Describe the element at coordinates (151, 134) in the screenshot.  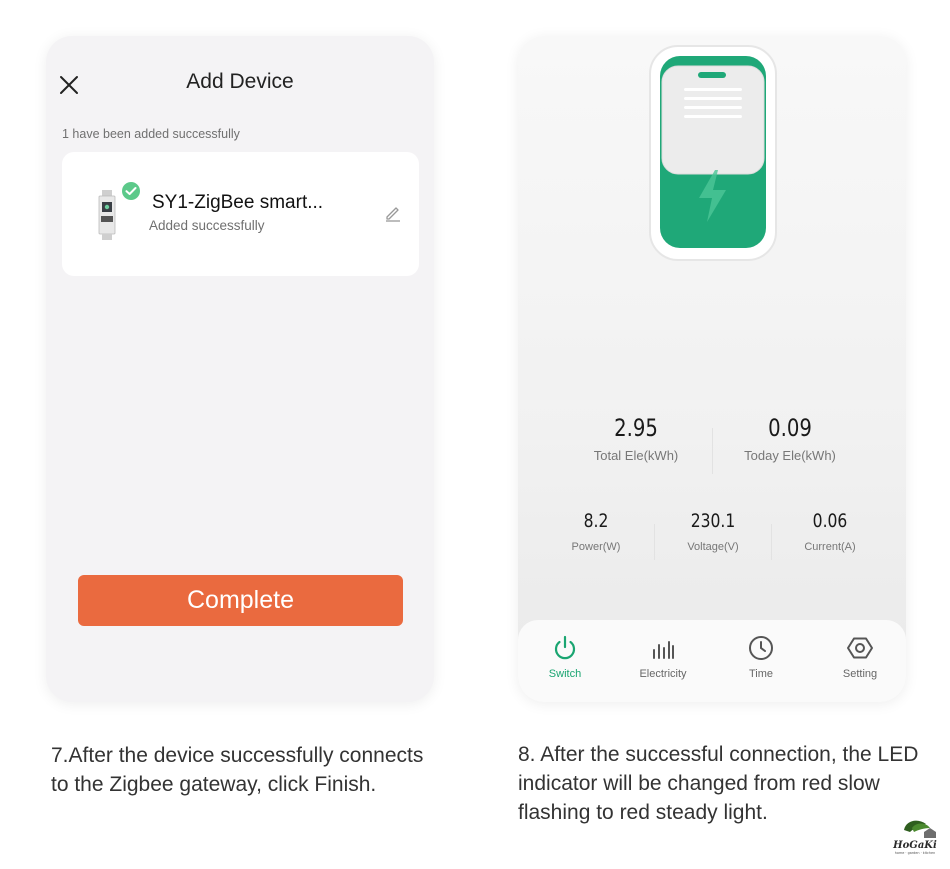
I see `added-count-message: 1 have been added successfully` at that location.